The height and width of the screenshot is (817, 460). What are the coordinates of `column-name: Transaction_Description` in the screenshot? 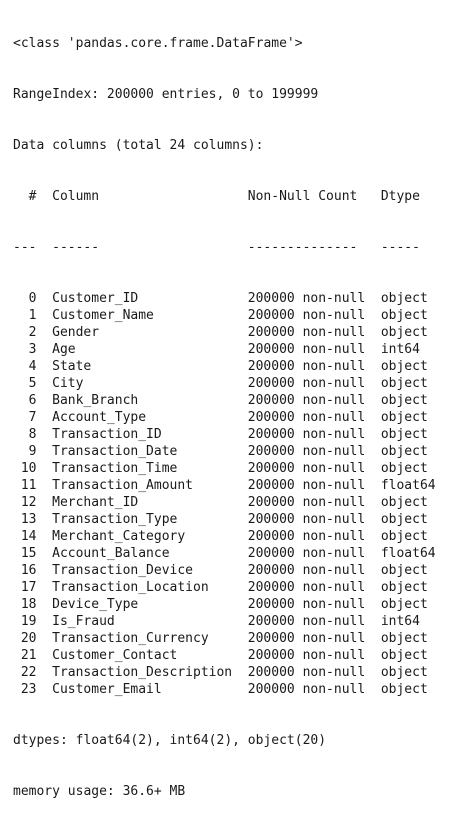 It's located at (142, 672).